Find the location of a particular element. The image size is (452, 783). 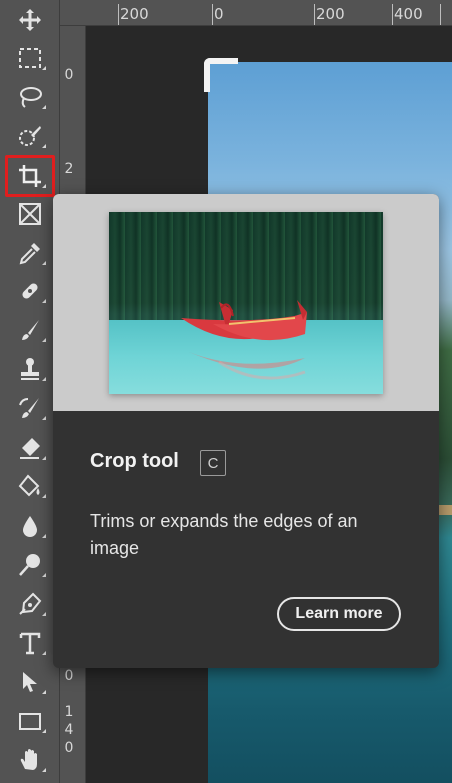

ruler-label: 4 is located at coordinates (69, 730).